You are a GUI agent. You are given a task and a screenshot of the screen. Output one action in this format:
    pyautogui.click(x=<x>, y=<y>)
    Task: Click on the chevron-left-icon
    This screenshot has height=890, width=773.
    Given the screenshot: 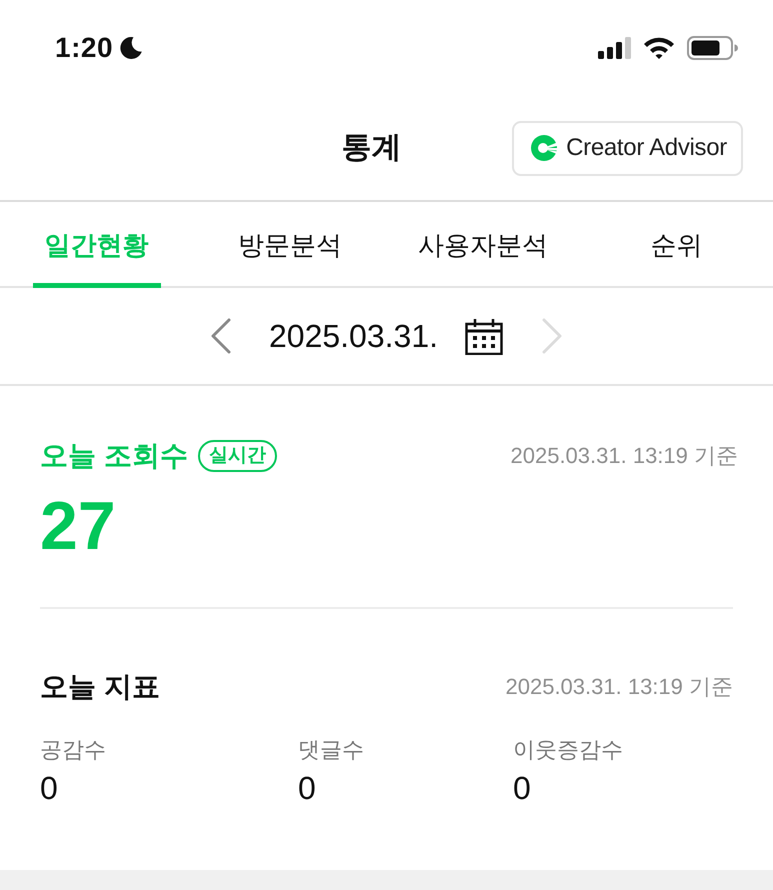 What is the action you would take?
    pyautogui.click(x=220, y=336)
    